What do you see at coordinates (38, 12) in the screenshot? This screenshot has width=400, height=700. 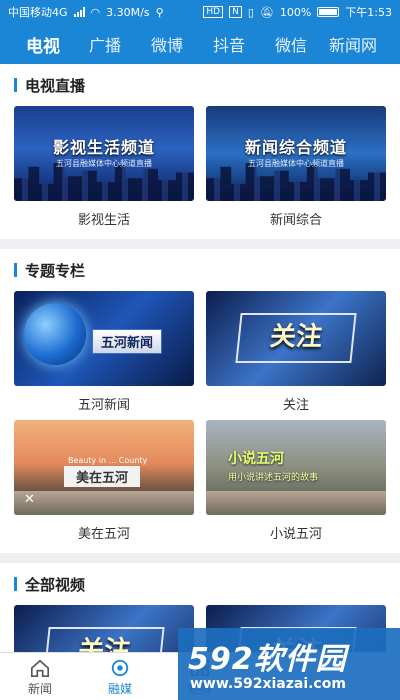 I see `carrier-label: 中国移动4G` at bounding box center [38, 12].